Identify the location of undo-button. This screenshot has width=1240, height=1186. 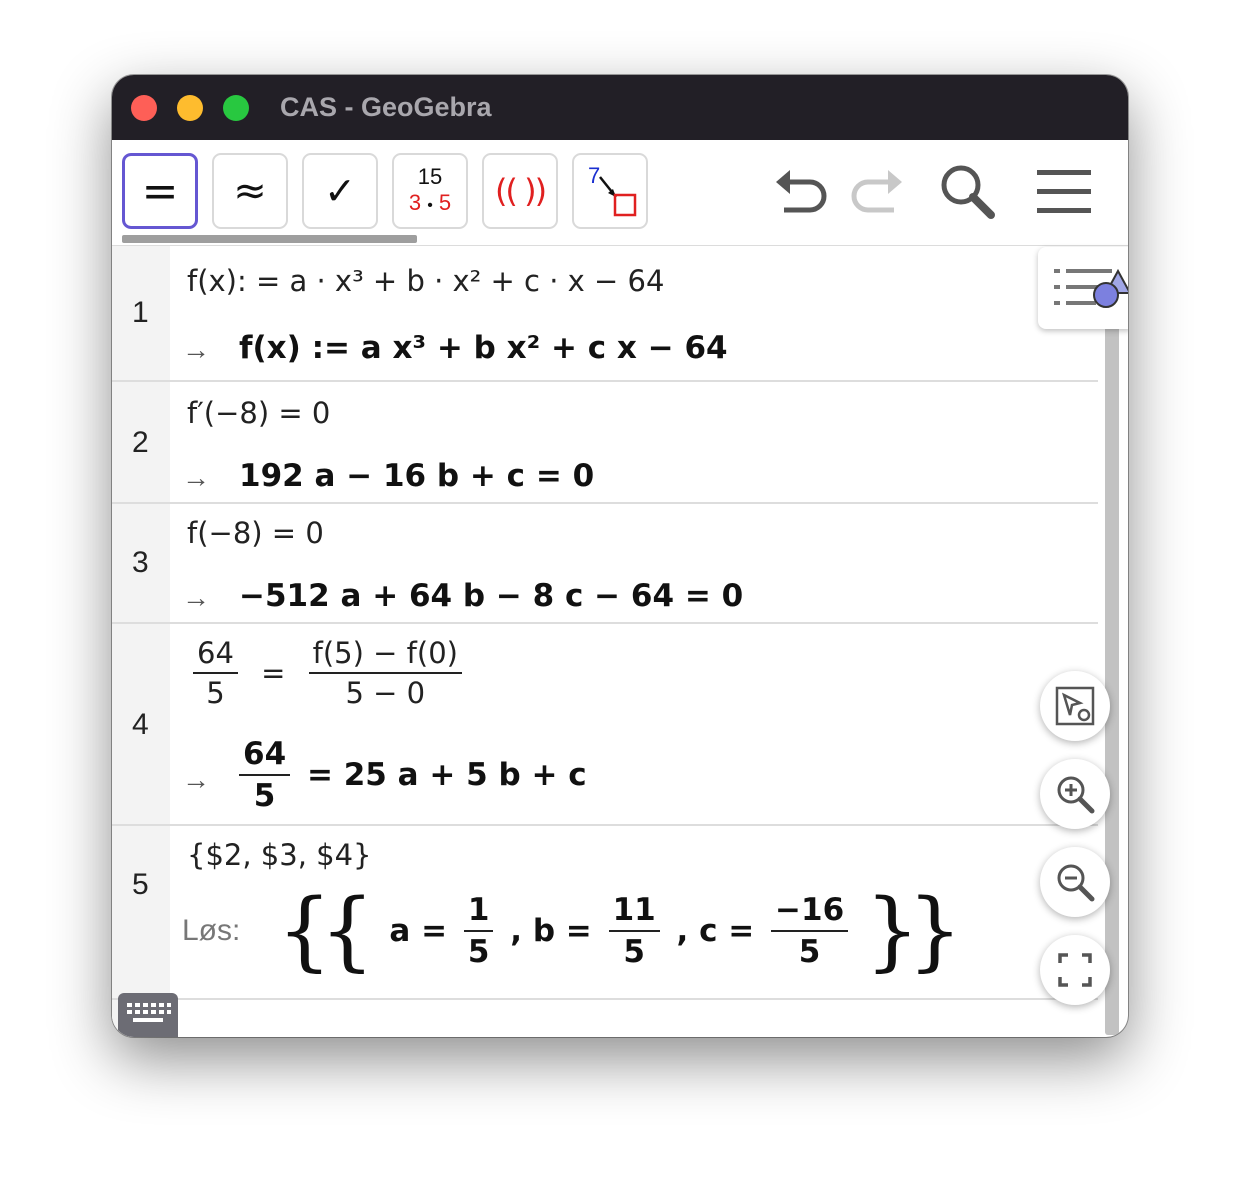
(802, 192).